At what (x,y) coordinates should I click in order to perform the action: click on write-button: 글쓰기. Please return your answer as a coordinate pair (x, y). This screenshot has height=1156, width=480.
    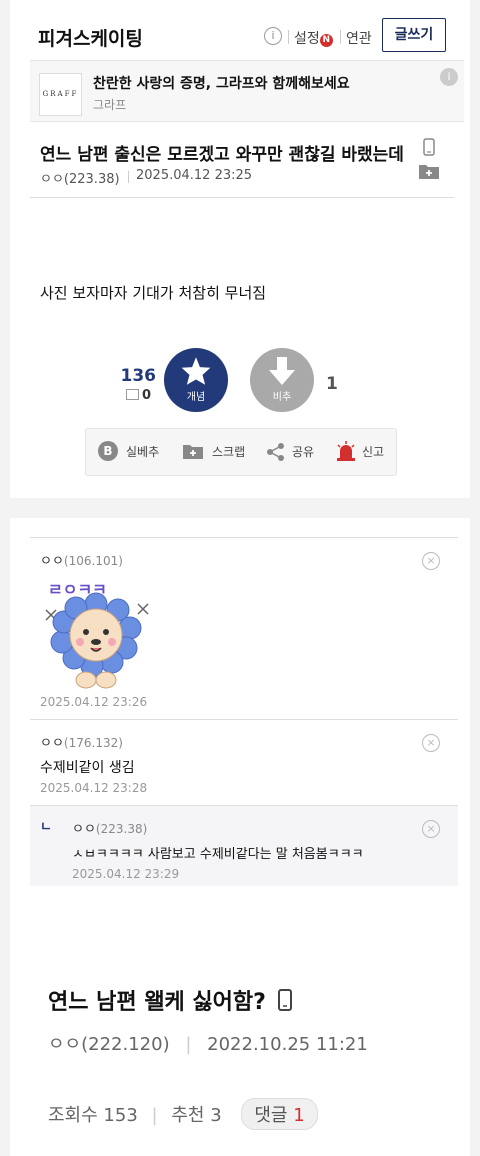
    Looking at the image, I should click on (414, 35).